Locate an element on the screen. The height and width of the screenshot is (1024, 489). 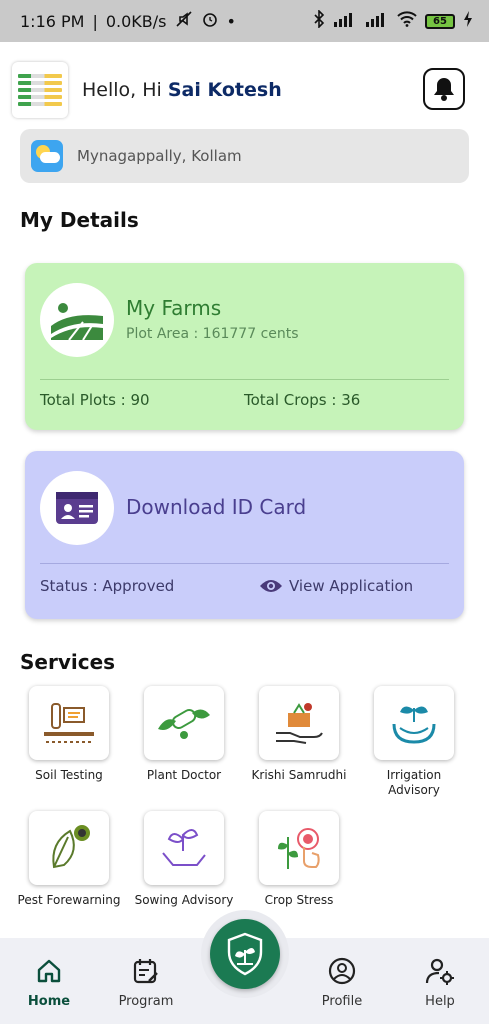
bell-icon is located at coordinates (444, 89).